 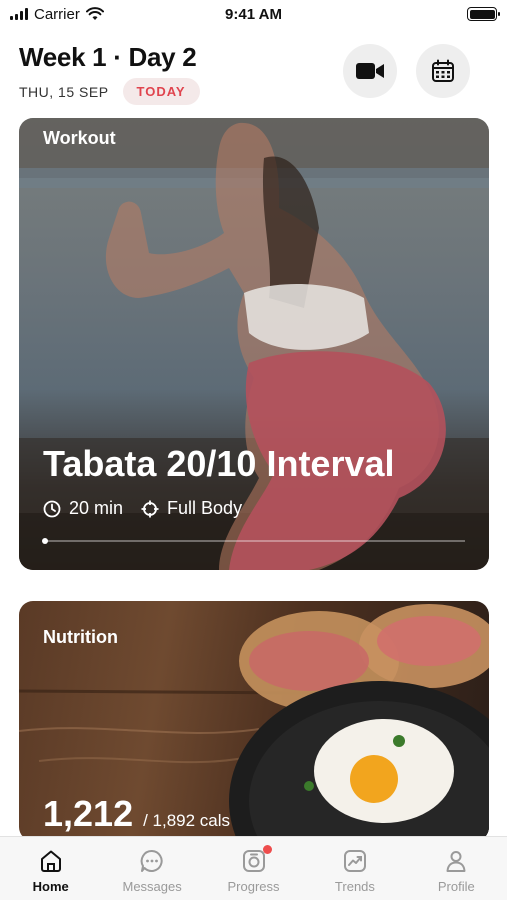 I want to click on workout-progress, so click(x=253, y=541).